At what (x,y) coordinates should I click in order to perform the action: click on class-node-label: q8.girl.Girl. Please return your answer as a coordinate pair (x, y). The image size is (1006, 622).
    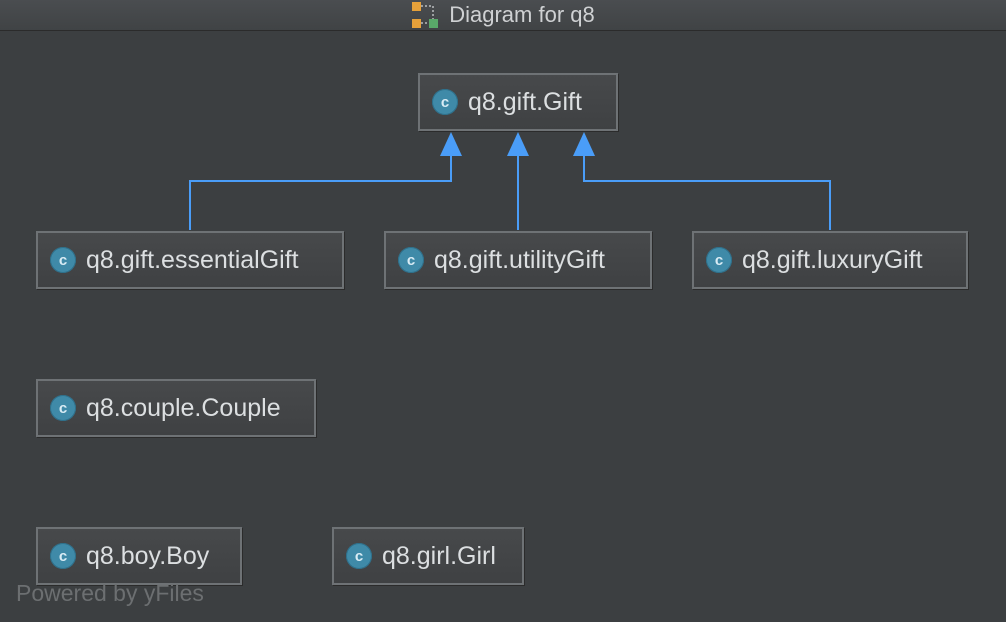
    Looking at the image, I should click on (439, 555).